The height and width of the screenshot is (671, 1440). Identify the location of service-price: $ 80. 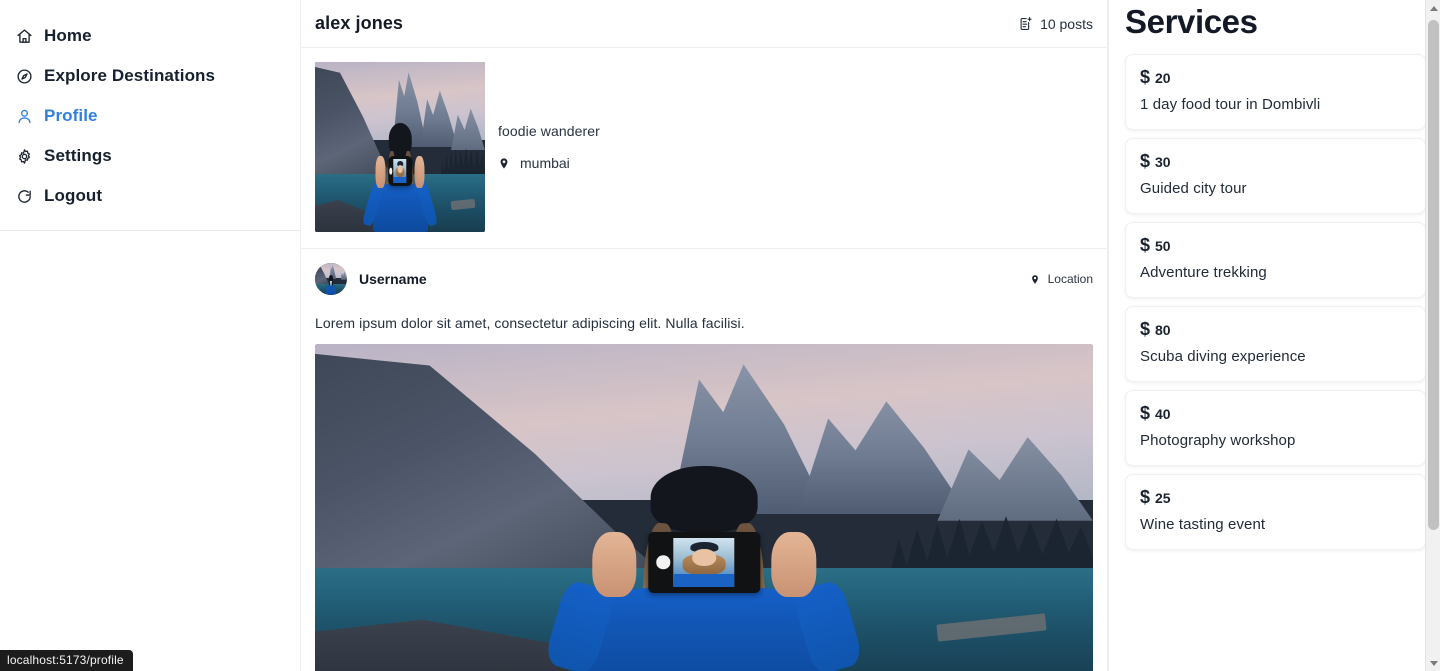
(1275, 329).